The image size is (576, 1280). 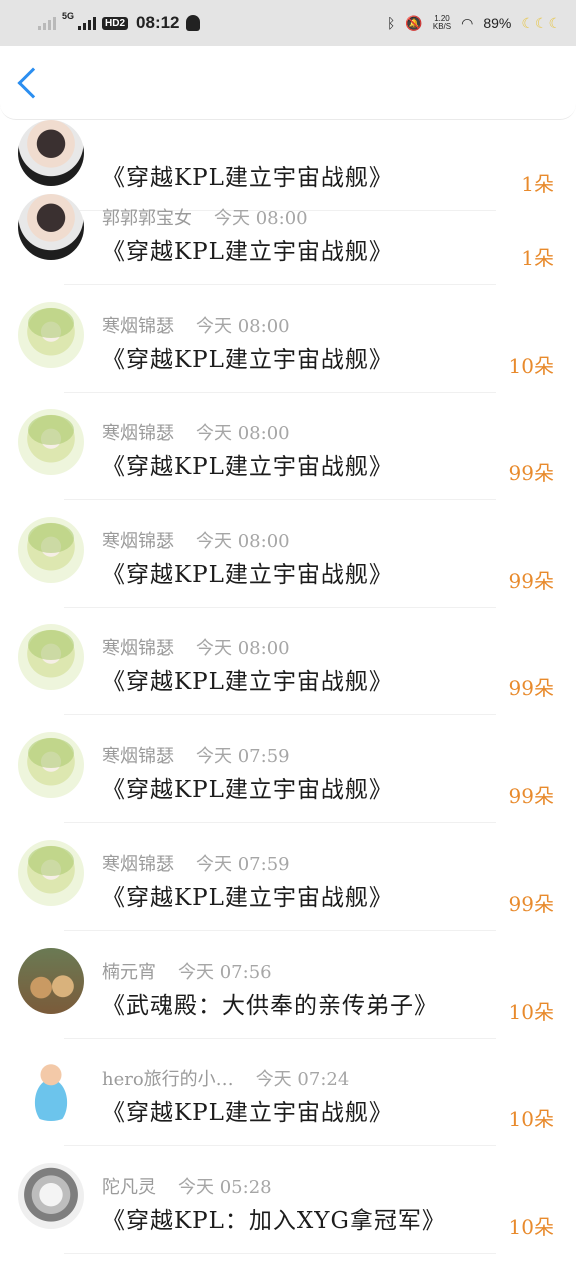 I want to click on speed-unit: KB/S, so click(x=442, y=26).